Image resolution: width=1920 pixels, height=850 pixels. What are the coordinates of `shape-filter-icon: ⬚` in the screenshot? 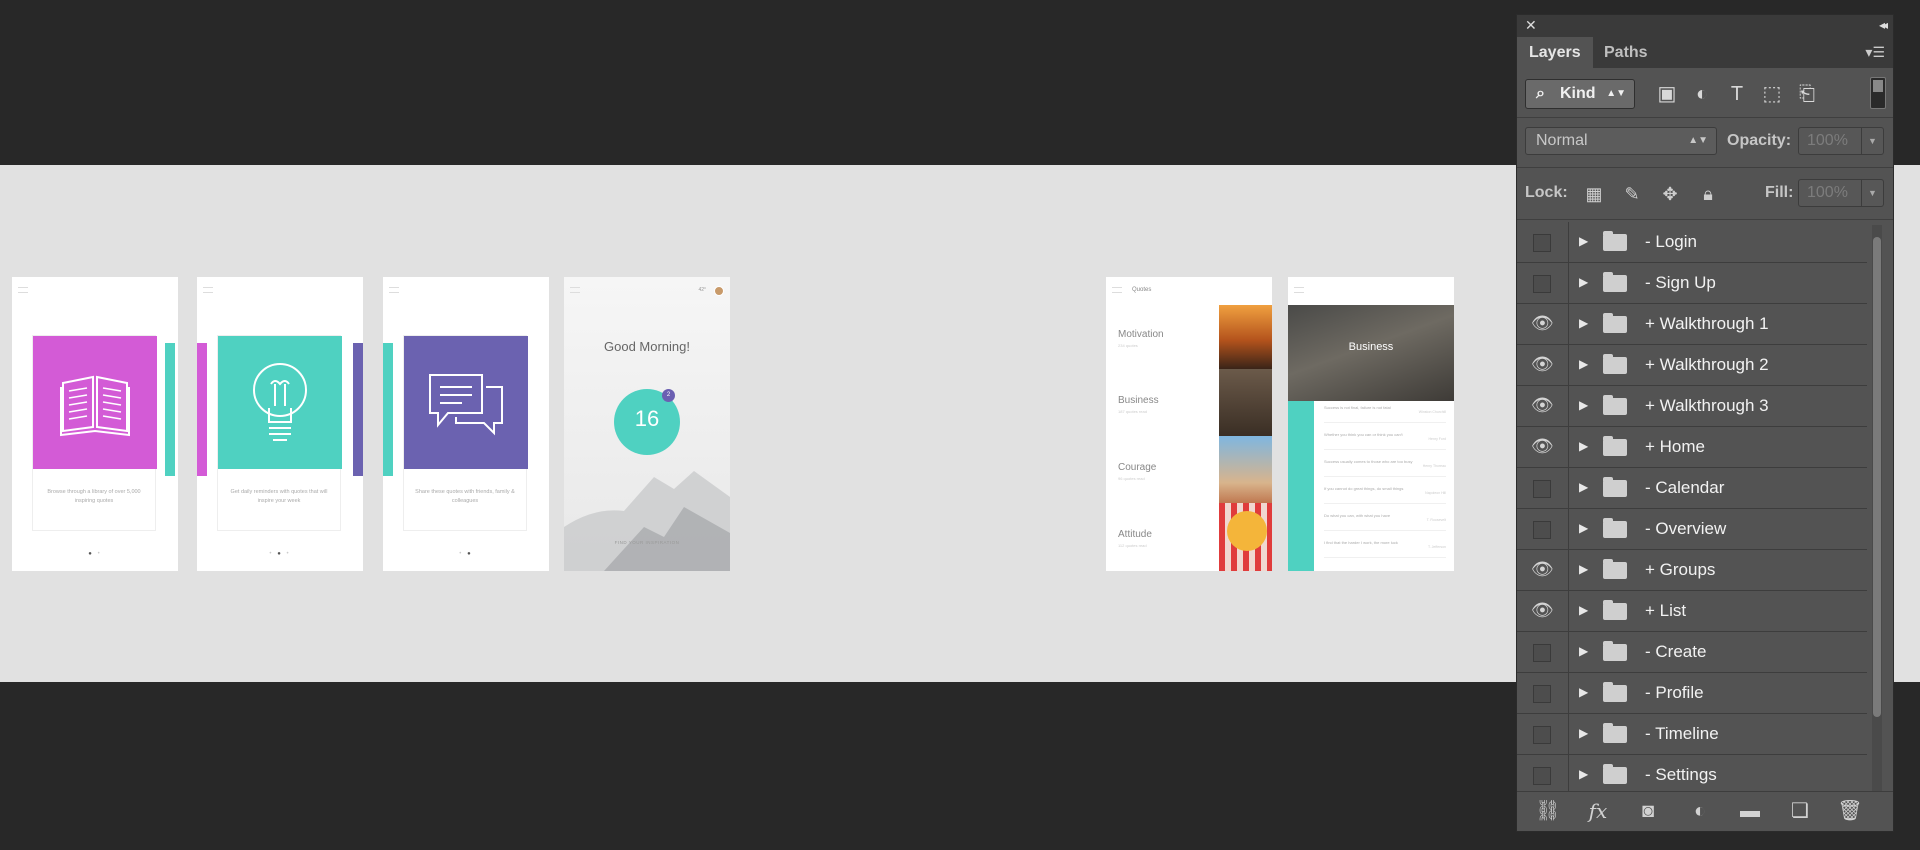 It's located at (1772, 94).